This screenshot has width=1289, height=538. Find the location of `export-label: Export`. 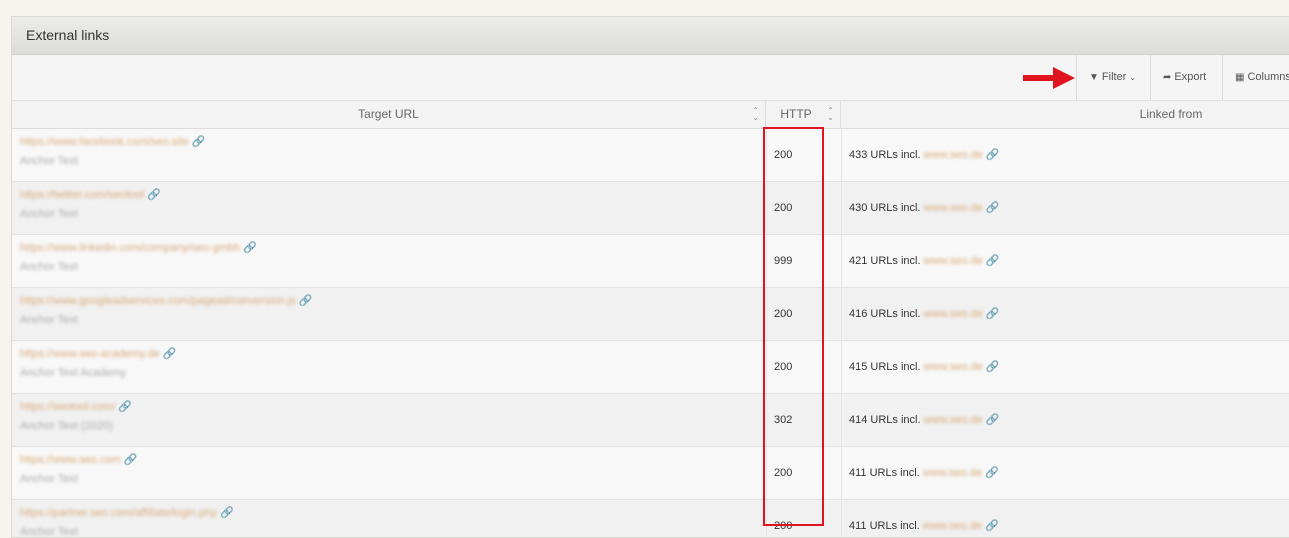

export-label: Export is located at coordinates (1190, 77).